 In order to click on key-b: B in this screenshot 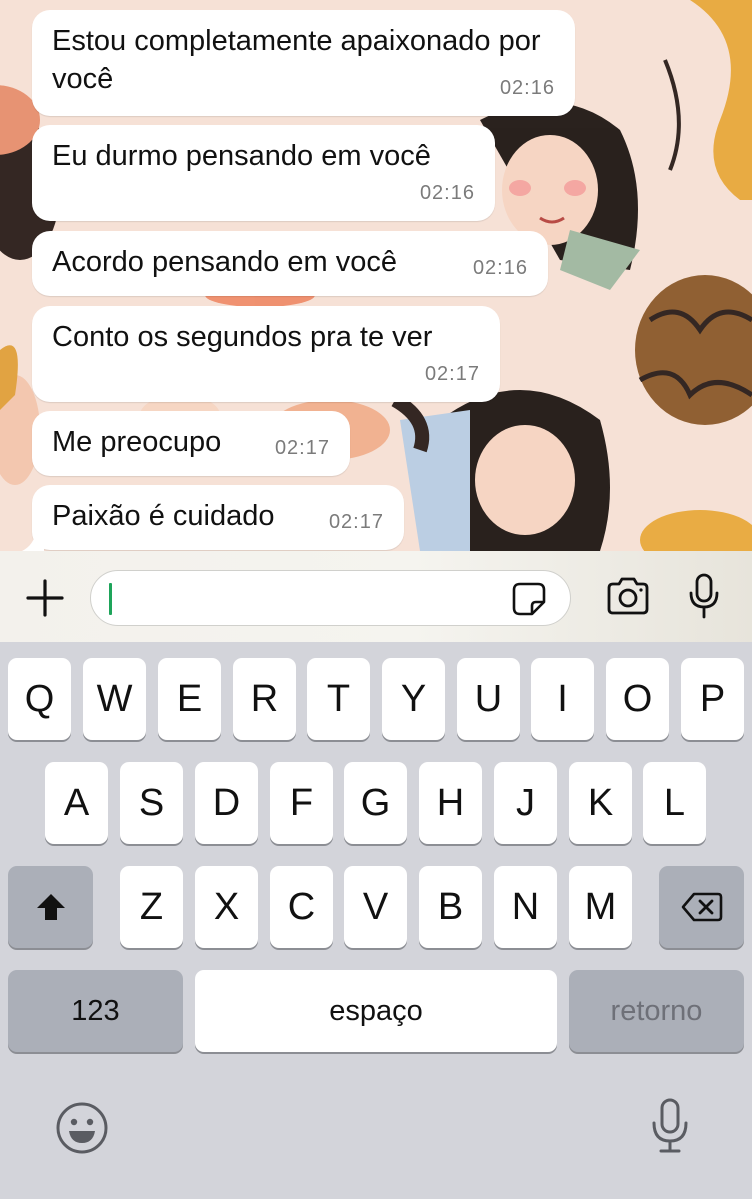, I will do `click(450, 907)`.